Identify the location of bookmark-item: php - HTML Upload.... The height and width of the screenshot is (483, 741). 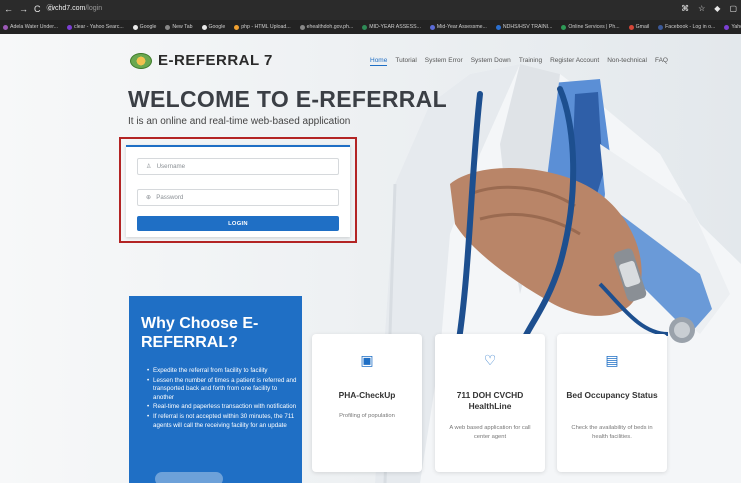
(262, 27).